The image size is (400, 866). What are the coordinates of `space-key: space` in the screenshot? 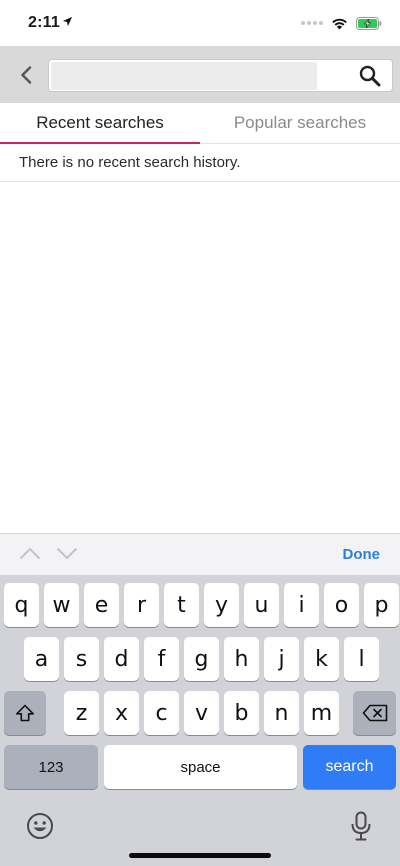 It's located at (200, 767).